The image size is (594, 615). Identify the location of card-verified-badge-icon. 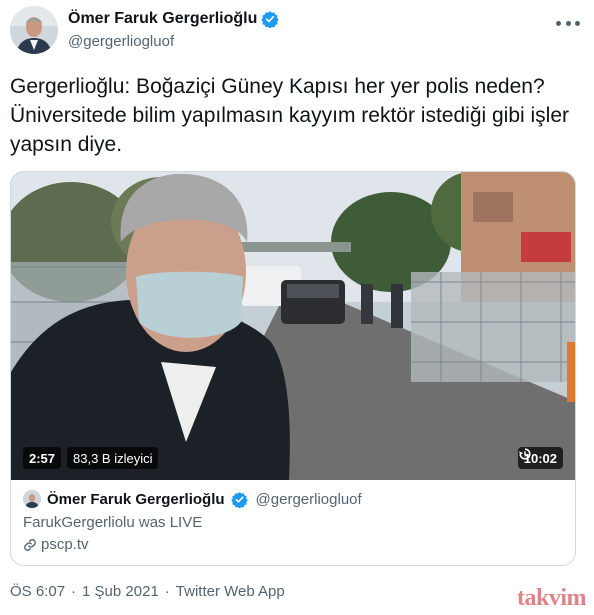
(239, 499).